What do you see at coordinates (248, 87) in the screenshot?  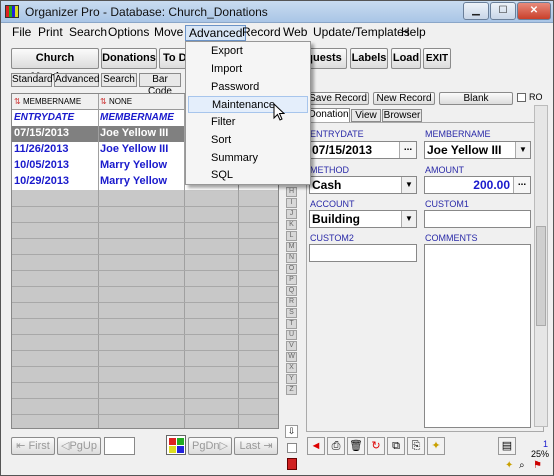 I see `menu-password: Password` at bounding box center [248, 87].